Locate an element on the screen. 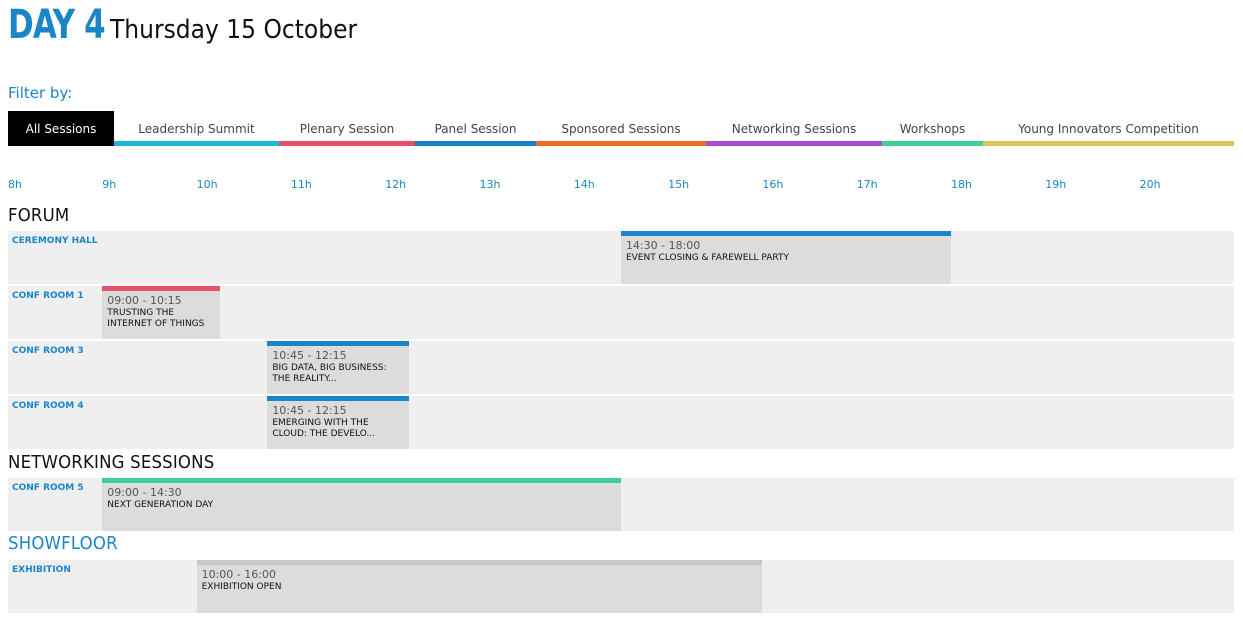  hour-label: 8h is located at coordinates (15, 184).